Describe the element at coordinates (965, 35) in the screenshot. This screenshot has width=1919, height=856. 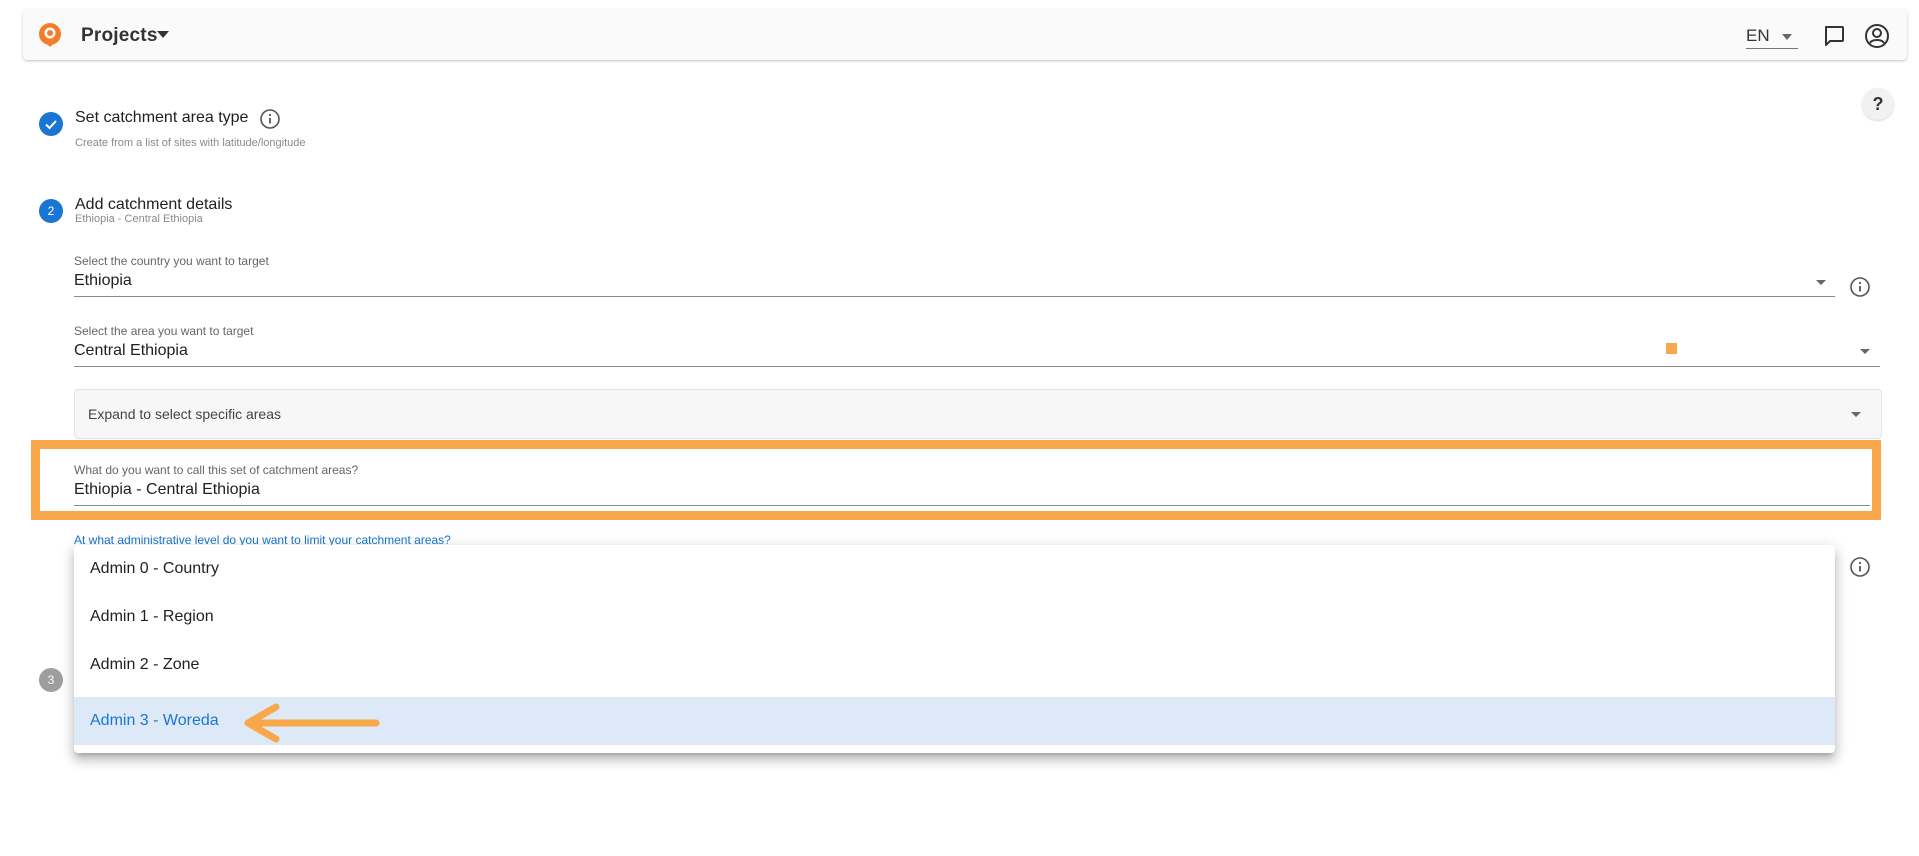
I see `top-app-bar: Projects EN` at that location.